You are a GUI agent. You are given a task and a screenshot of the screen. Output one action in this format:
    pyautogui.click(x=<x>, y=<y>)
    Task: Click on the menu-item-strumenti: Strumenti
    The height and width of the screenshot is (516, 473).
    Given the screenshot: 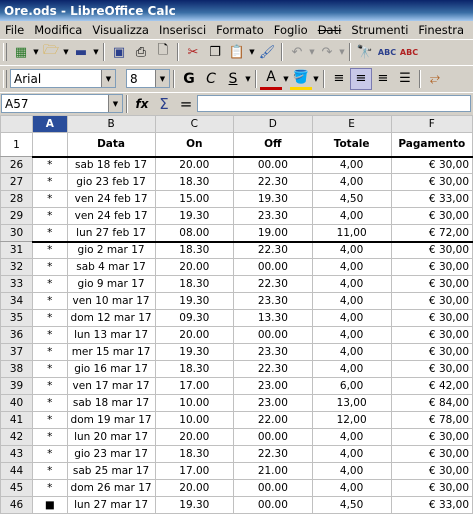 What is the action you would take?
    pyautogui.click(x=379, y=30)
    